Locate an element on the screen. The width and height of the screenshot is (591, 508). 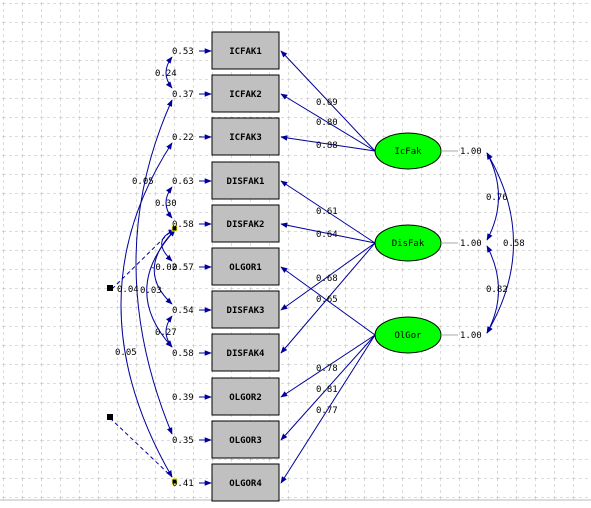
error-covariance-label: 0.30 is located at coordinates (166, 204).